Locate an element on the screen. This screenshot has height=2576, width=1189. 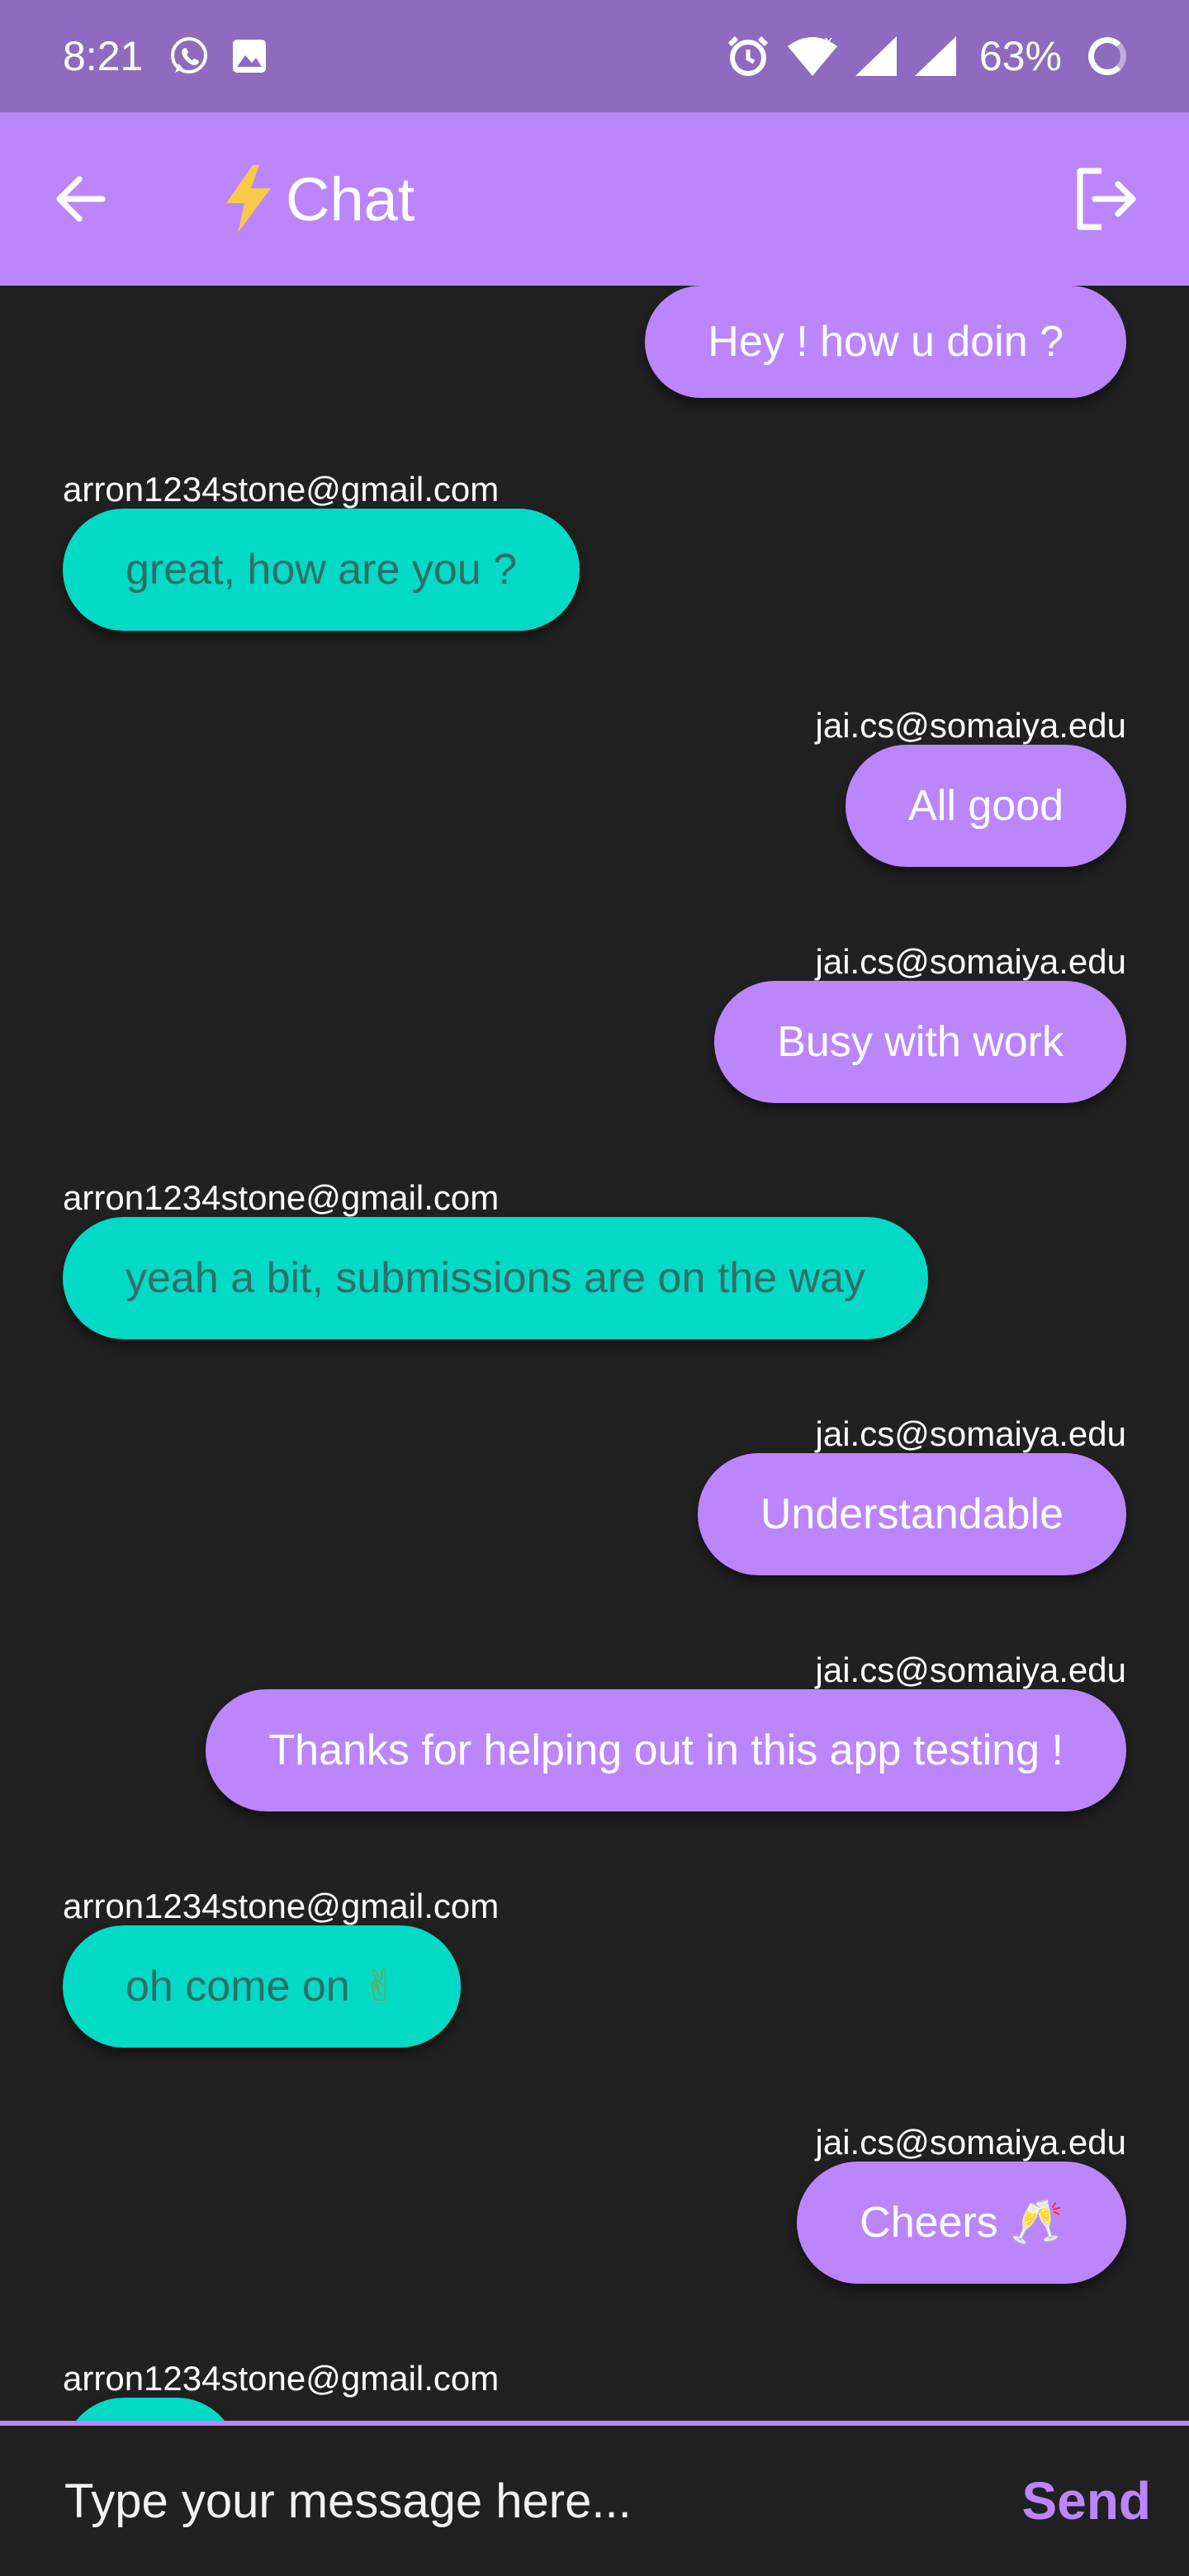
alarm-icon is located at coordinates (748, 56).